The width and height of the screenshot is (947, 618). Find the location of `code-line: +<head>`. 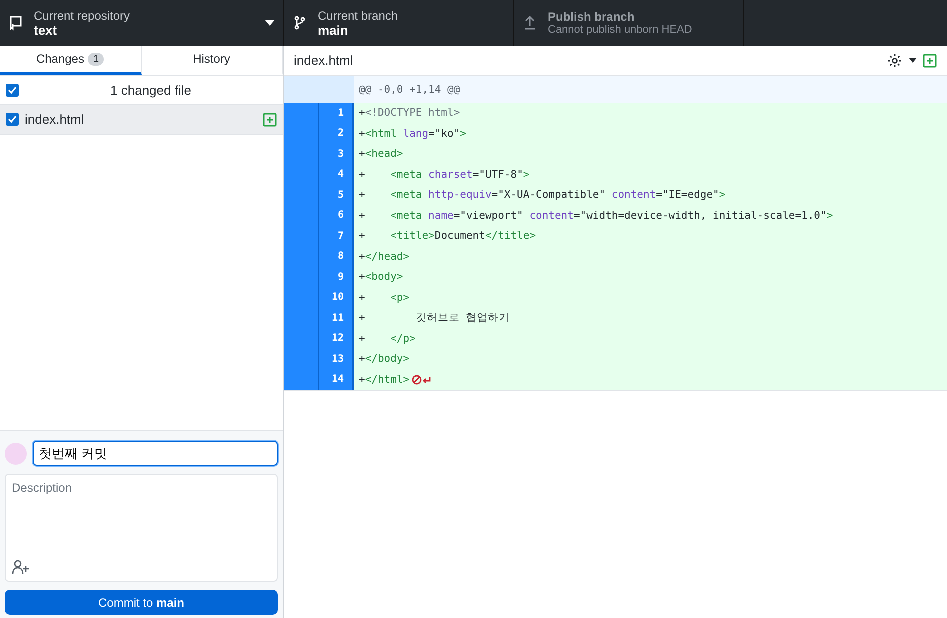

code-line: +<head> is located at coordinates (381, 154).